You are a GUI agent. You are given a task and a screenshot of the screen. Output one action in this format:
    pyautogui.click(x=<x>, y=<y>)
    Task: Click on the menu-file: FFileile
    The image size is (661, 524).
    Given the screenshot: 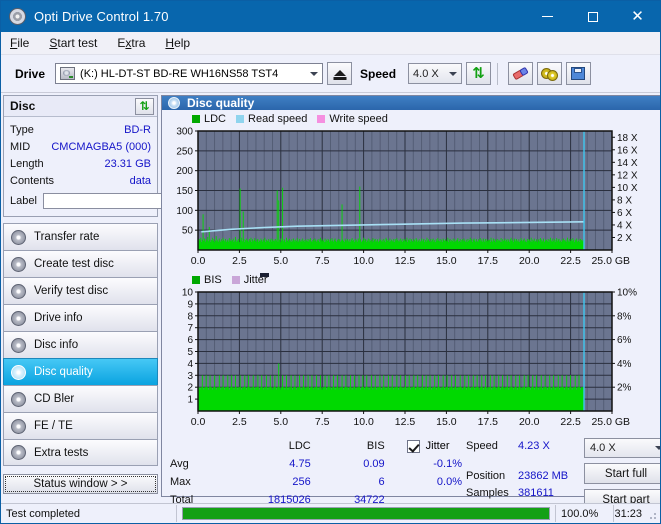 What is the action you would take?
    pyautogui.click(x=19, y=43)
    